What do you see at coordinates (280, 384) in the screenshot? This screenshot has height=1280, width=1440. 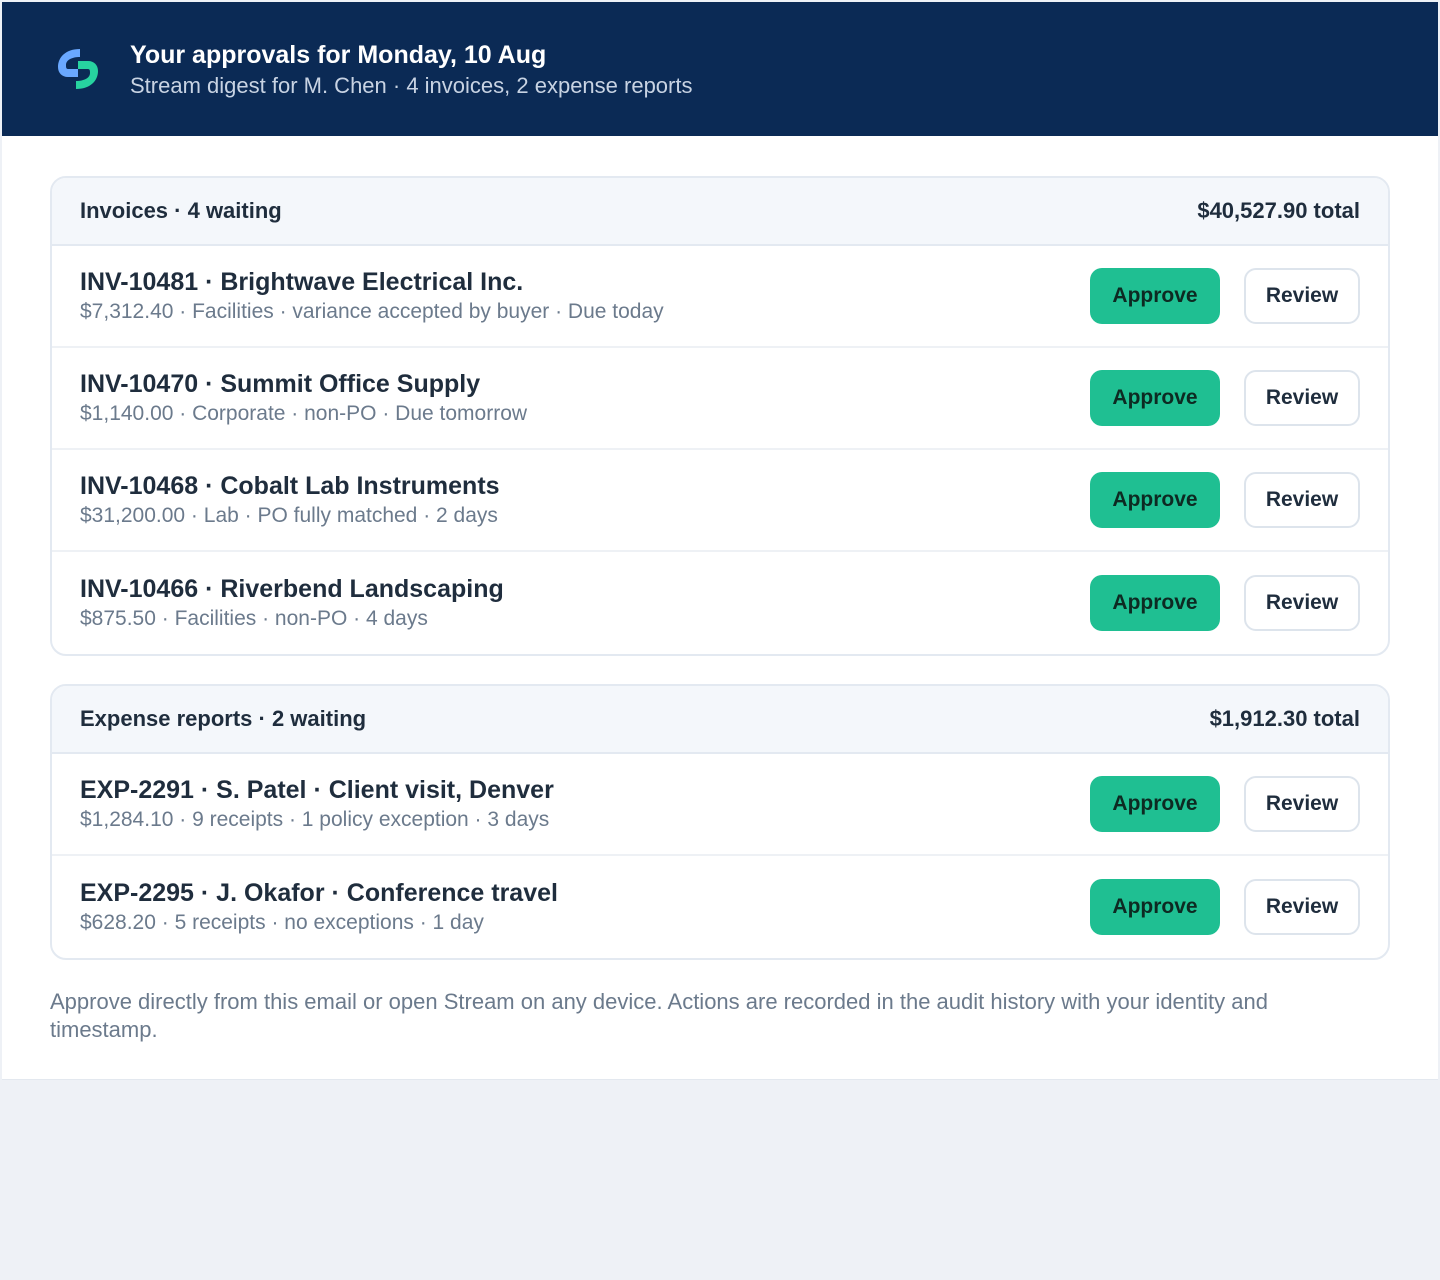 I see `invoice-title: INV-10470 · Summit Office Supply` at bounding box center [280, 384].